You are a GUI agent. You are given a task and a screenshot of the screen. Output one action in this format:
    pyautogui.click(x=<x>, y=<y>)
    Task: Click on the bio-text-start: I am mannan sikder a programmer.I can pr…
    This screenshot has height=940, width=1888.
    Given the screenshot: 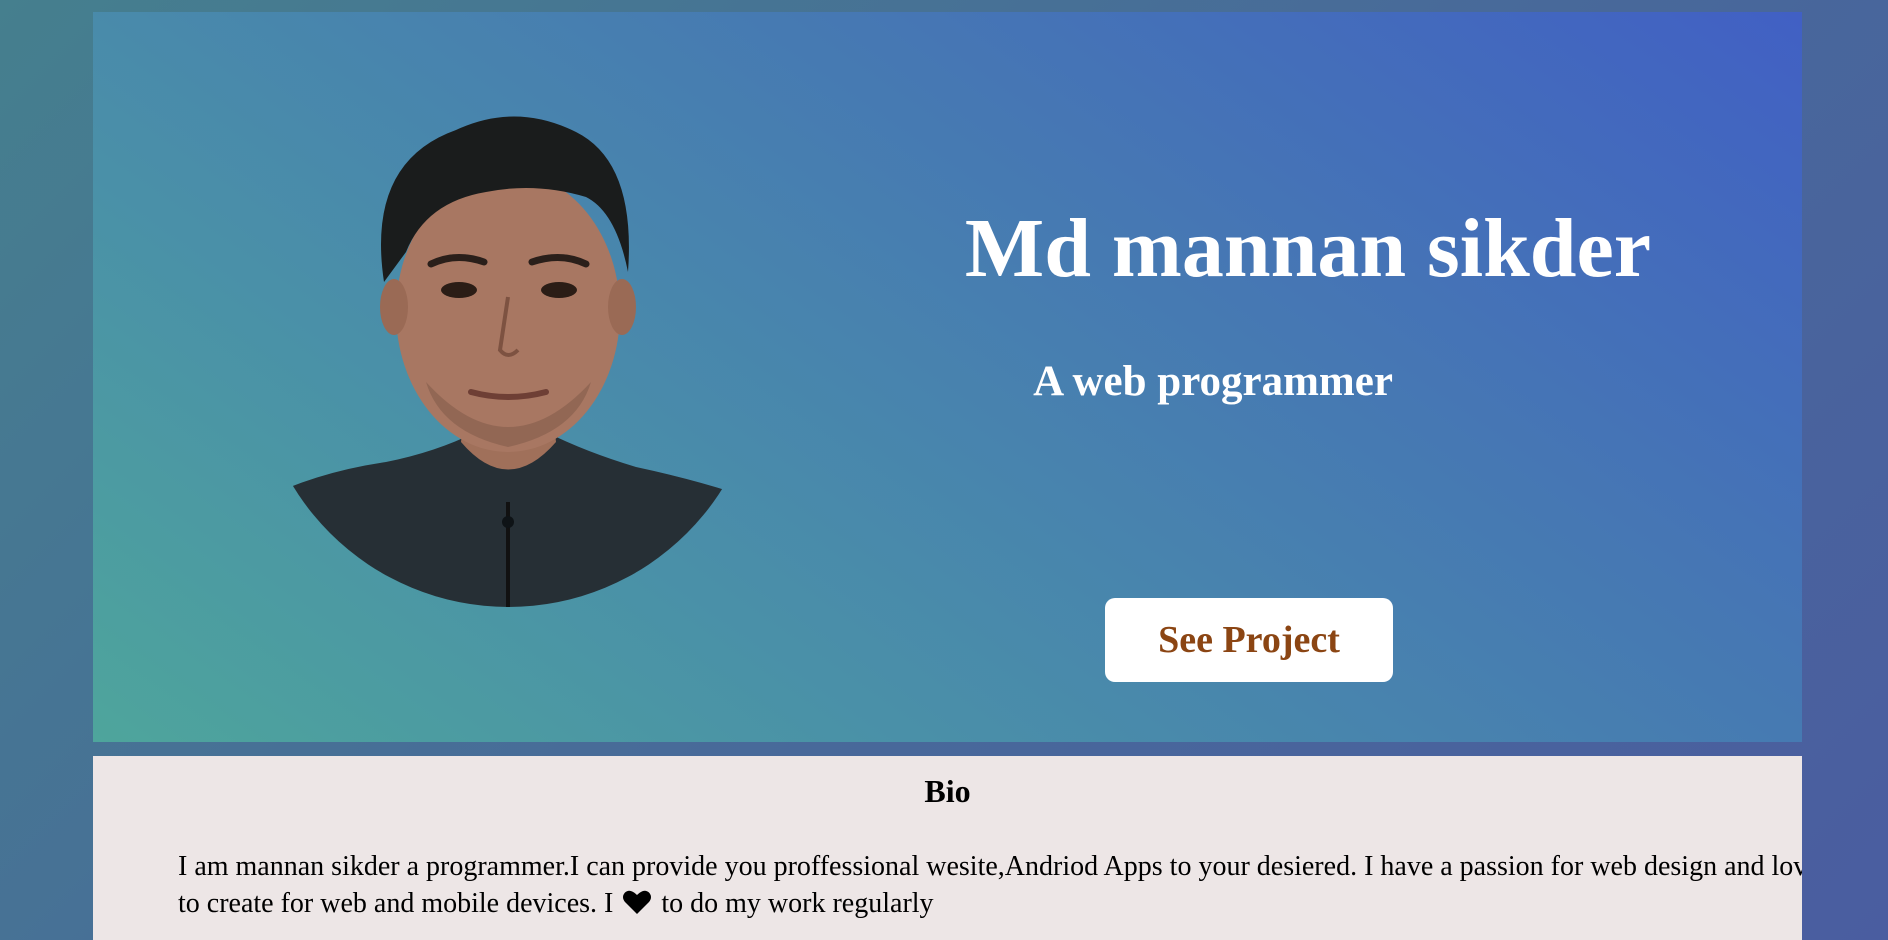 What is the action you would take?
    pyautogui.click(x=990, y=885)
    